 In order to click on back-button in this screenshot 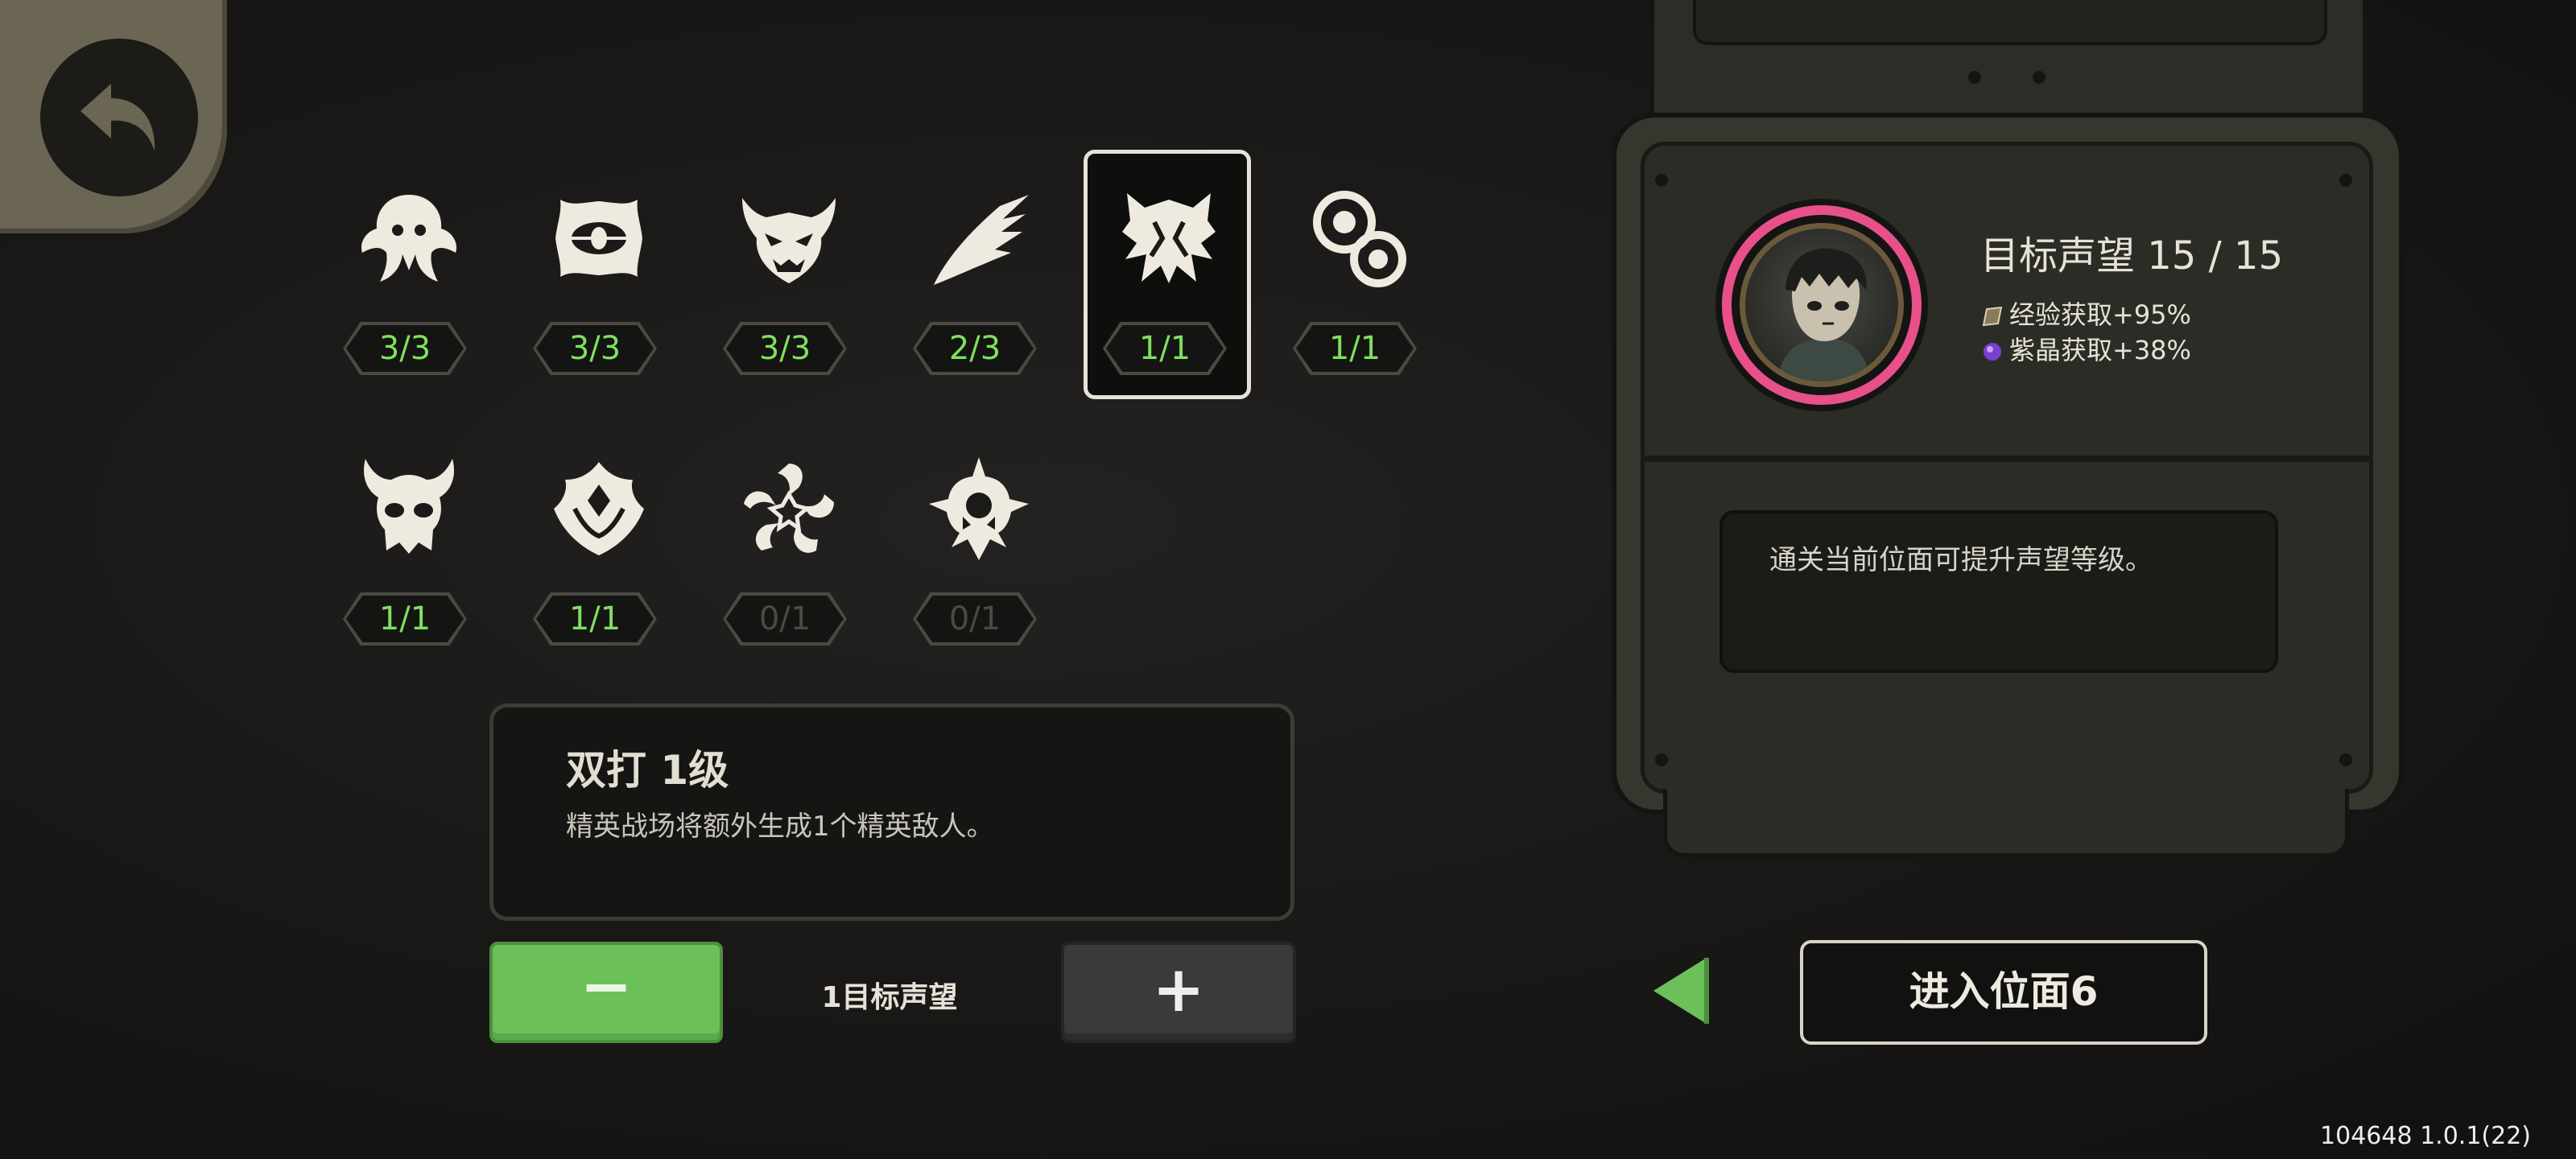, I will do `click(113, 116)`.